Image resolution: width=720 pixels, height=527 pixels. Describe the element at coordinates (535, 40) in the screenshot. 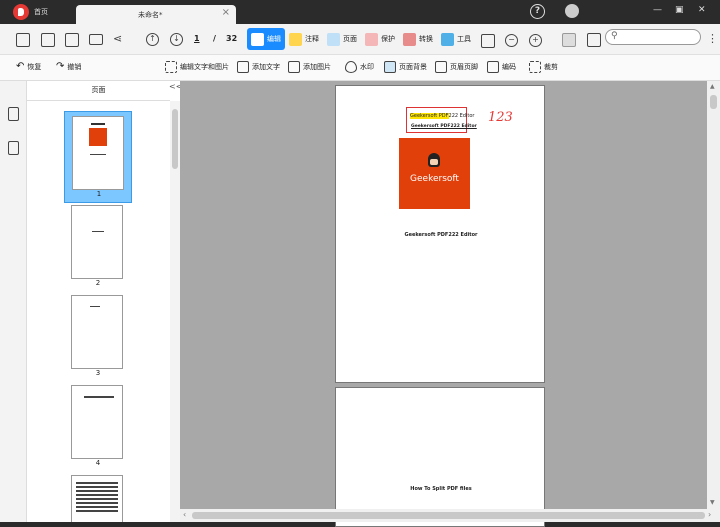

I see `zoom-in-icon: +` at that location.